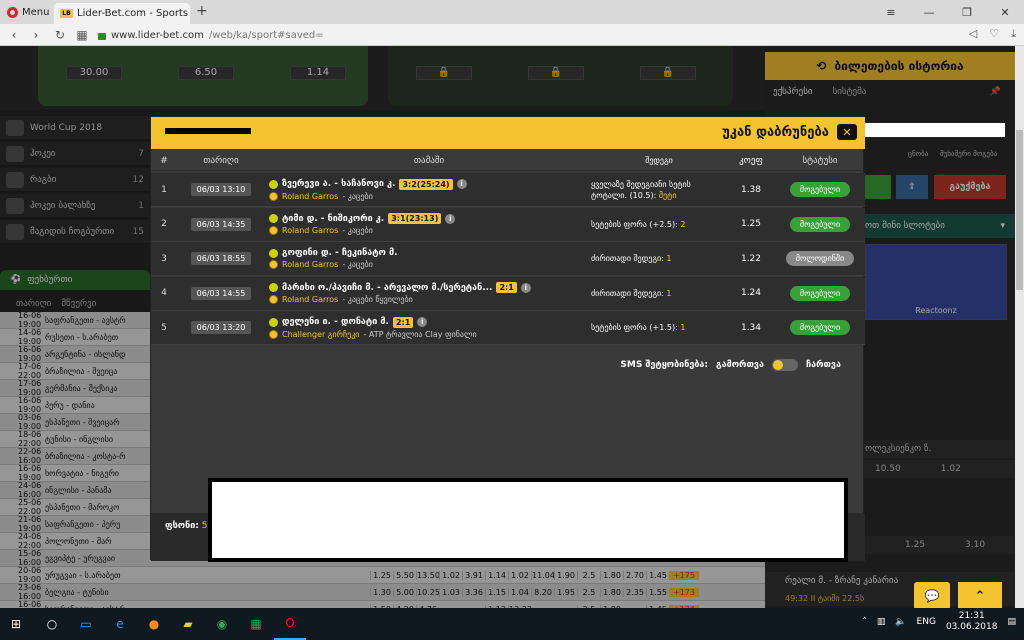 The height and width of the screenshot is (640, 1024). I want to click on opera-menu-button: Menu, so click(26, 12).